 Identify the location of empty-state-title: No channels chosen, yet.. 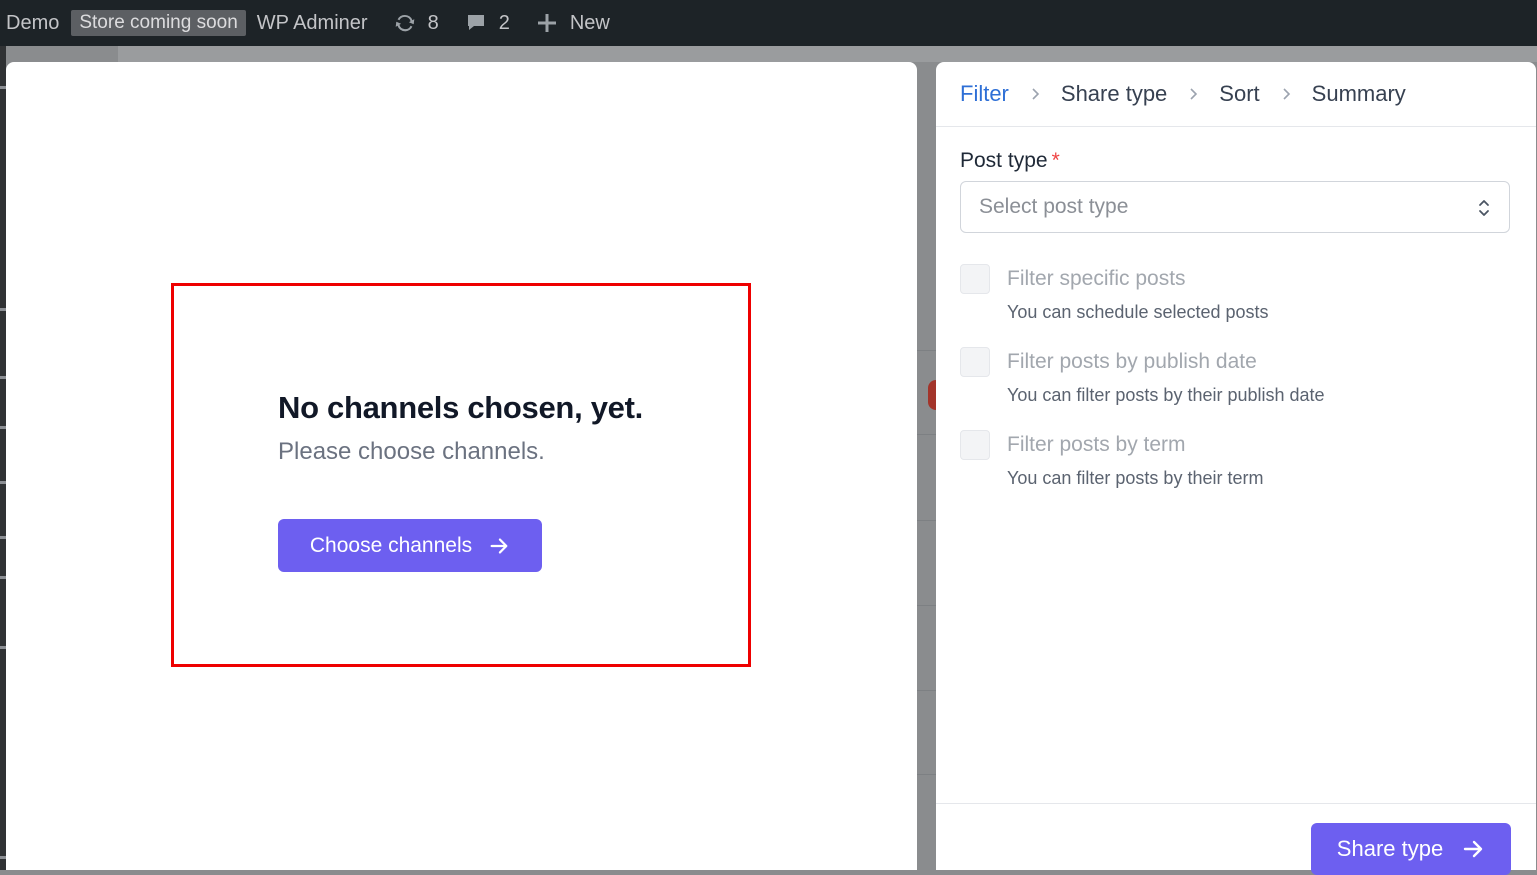
(460, 407).